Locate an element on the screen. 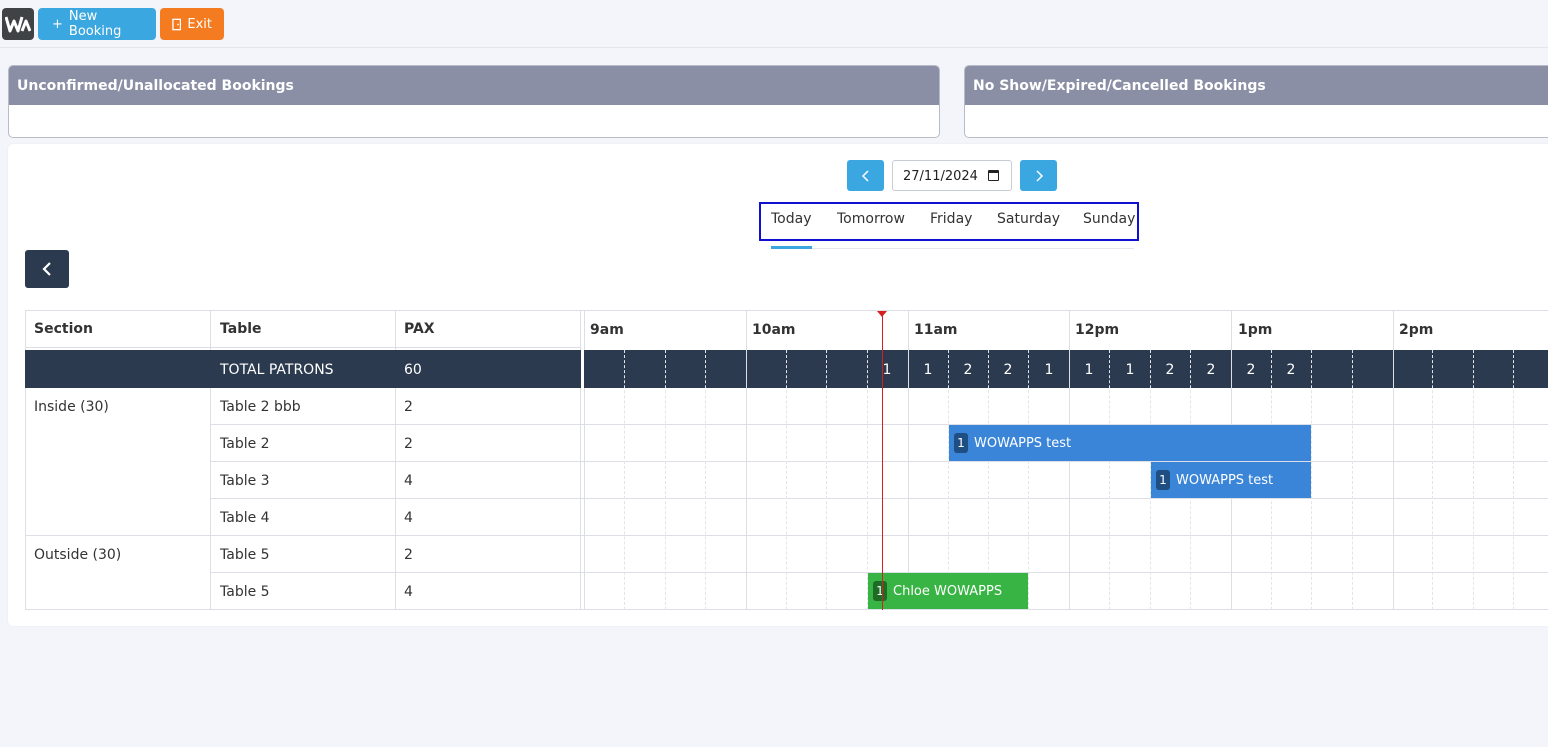  table-header: Table is located at coordinates (241, 329).